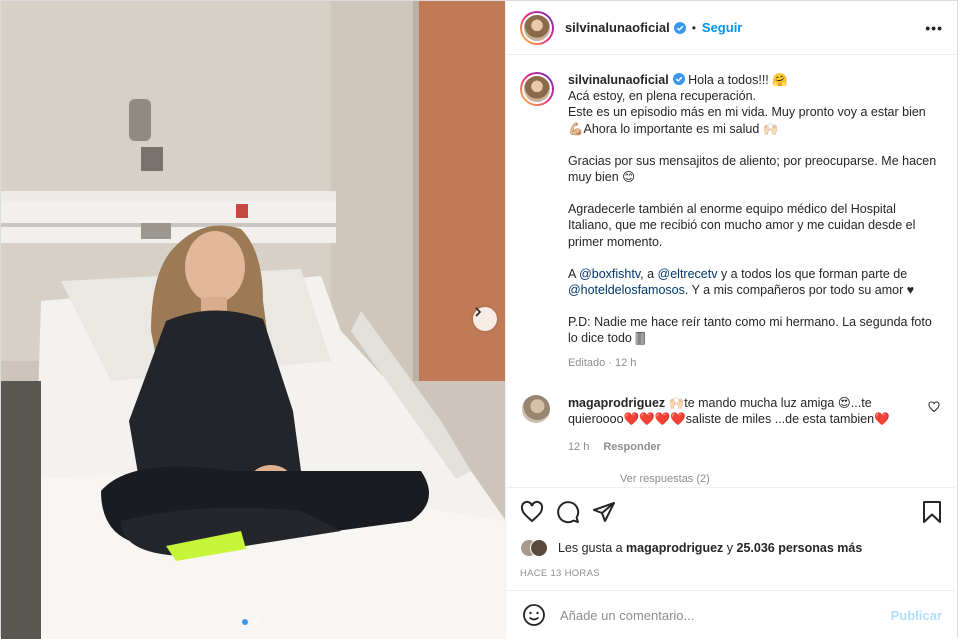 Image resolution: width=958 pixels, height=639 pixels. Describe the element at coordinates (618, 80) in the screenshot. I see `caption-username: silvinalunaoficial` at that location.